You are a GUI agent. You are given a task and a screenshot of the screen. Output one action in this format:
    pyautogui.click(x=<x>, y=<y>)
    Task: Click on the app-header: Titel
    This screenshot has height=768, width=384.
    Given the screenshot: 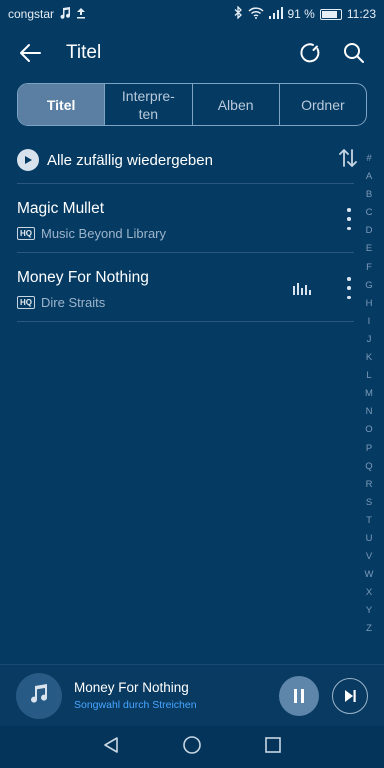 What is the action you would take?
    pyautogui.click(x=192, y=53)
    